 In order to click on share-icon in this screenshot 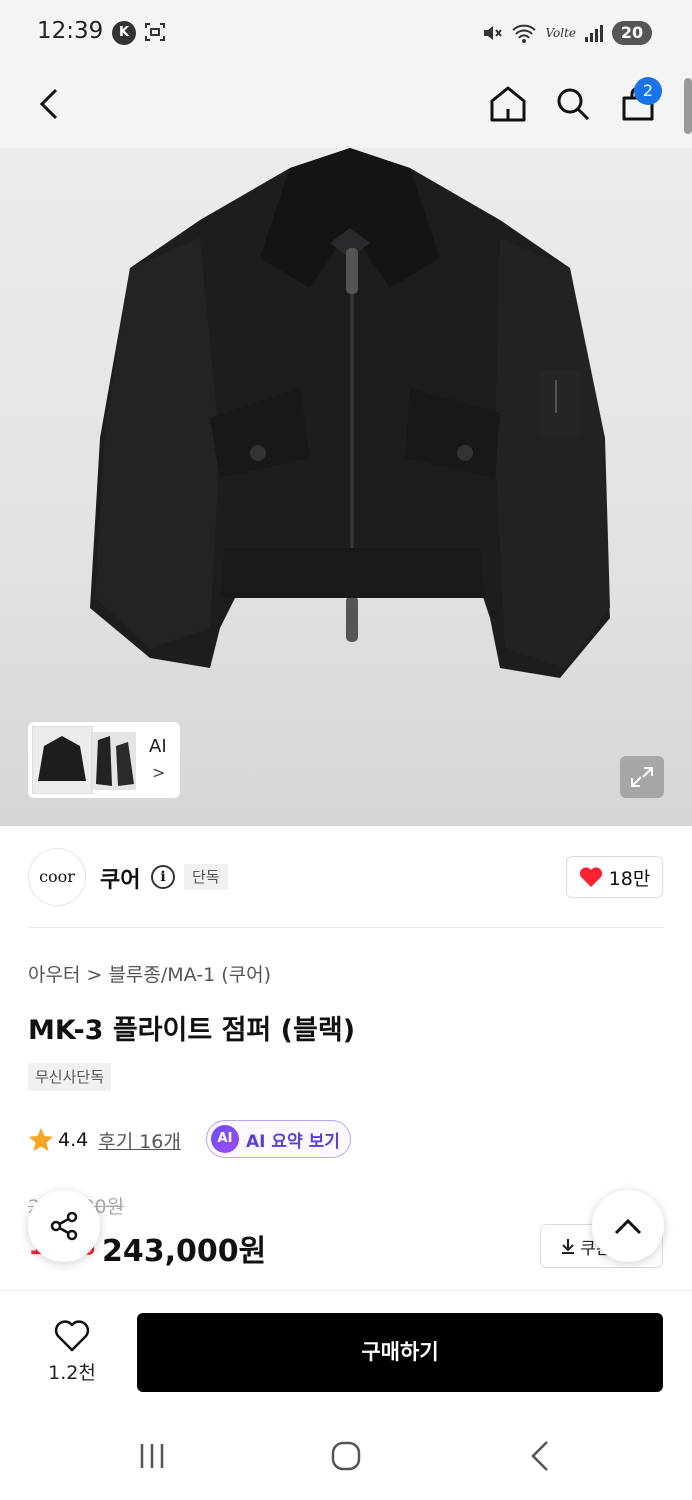, I will do `click(64, 1226)`.